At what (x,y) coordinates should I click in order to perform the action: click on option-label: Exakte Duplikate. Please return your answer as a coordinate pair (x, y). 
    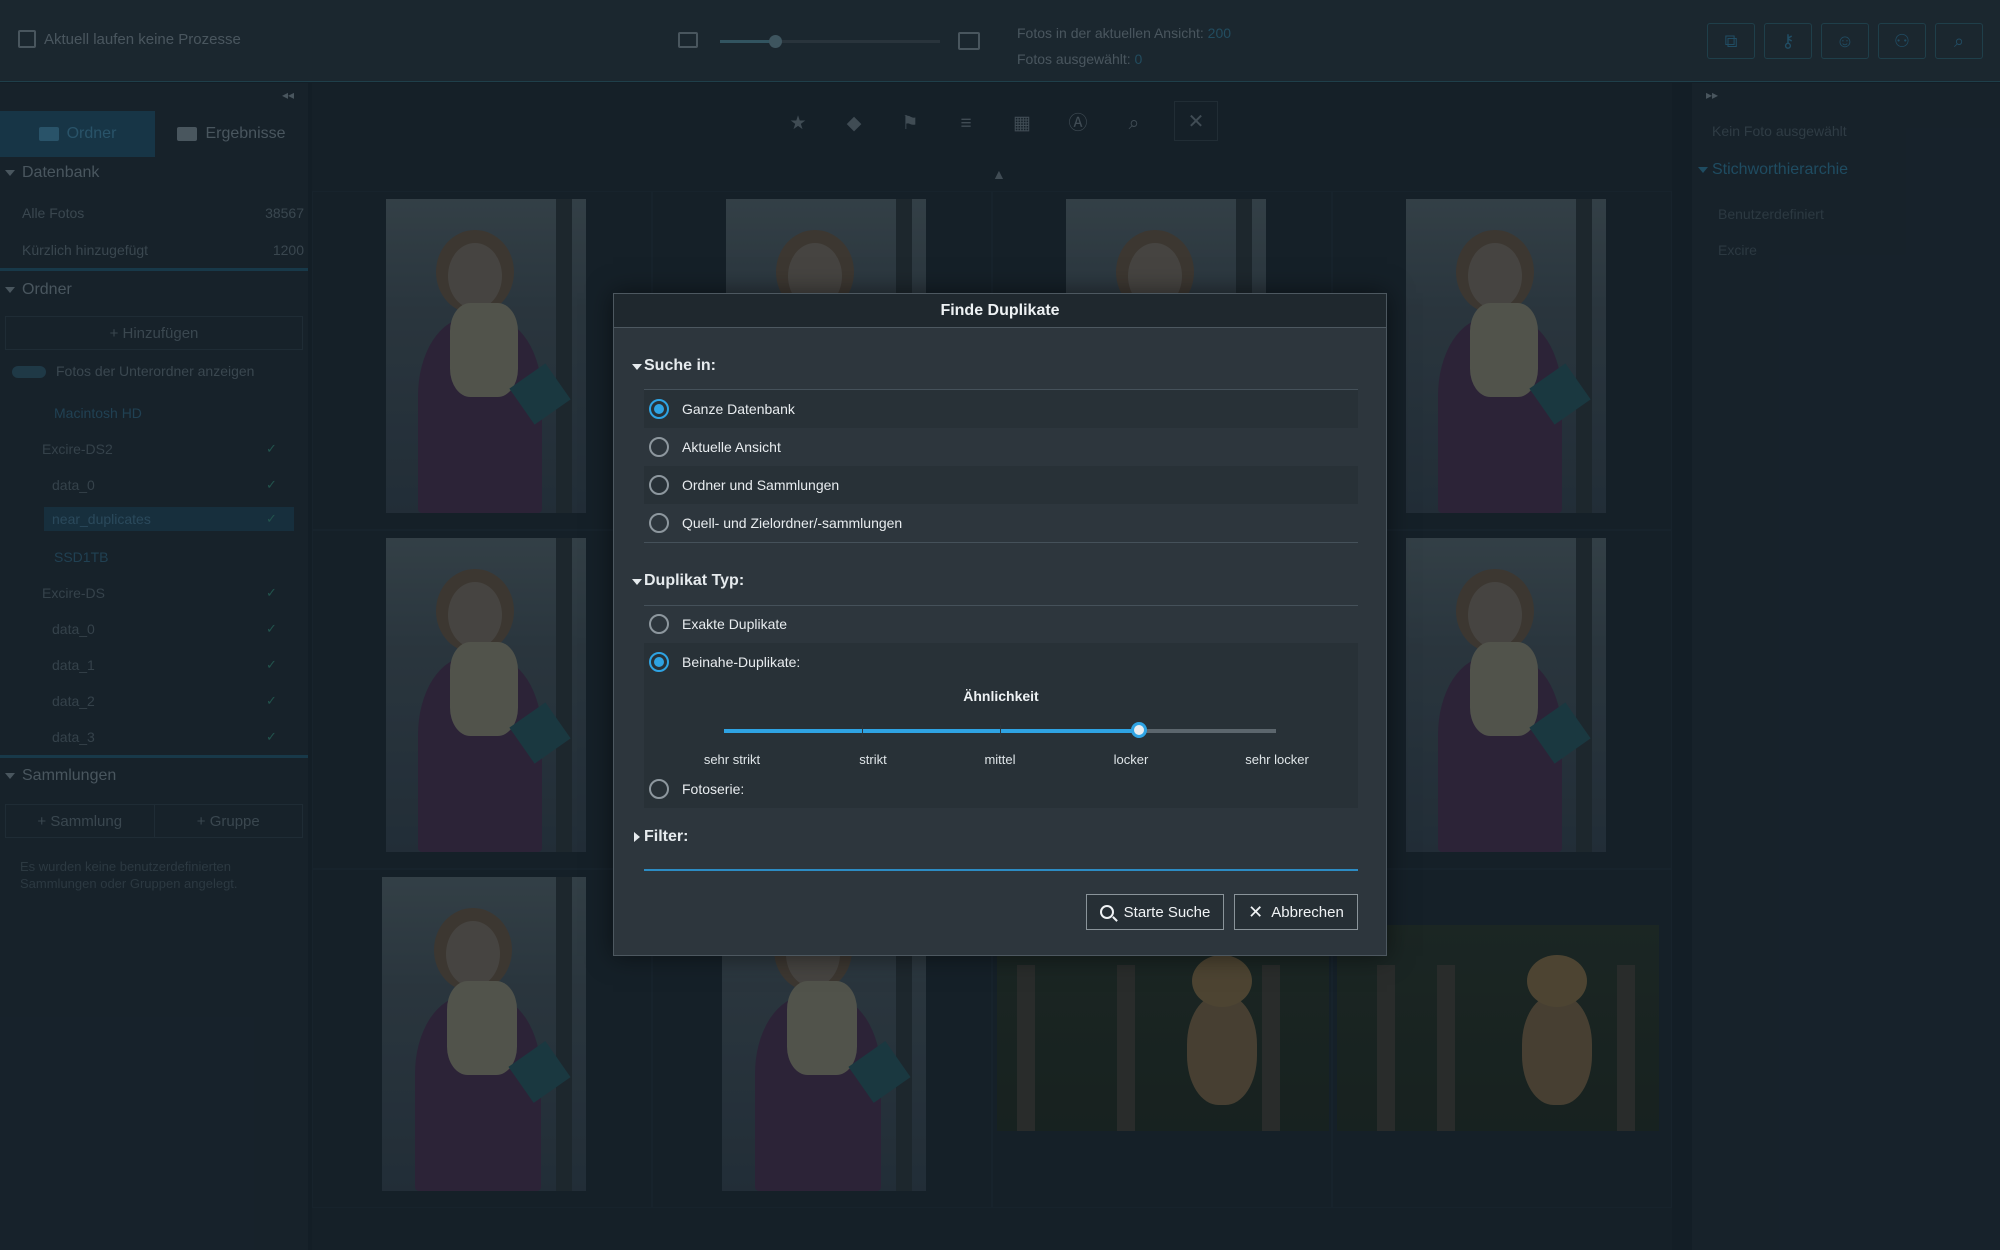
    Looking at the image, I should click on (735, 624).